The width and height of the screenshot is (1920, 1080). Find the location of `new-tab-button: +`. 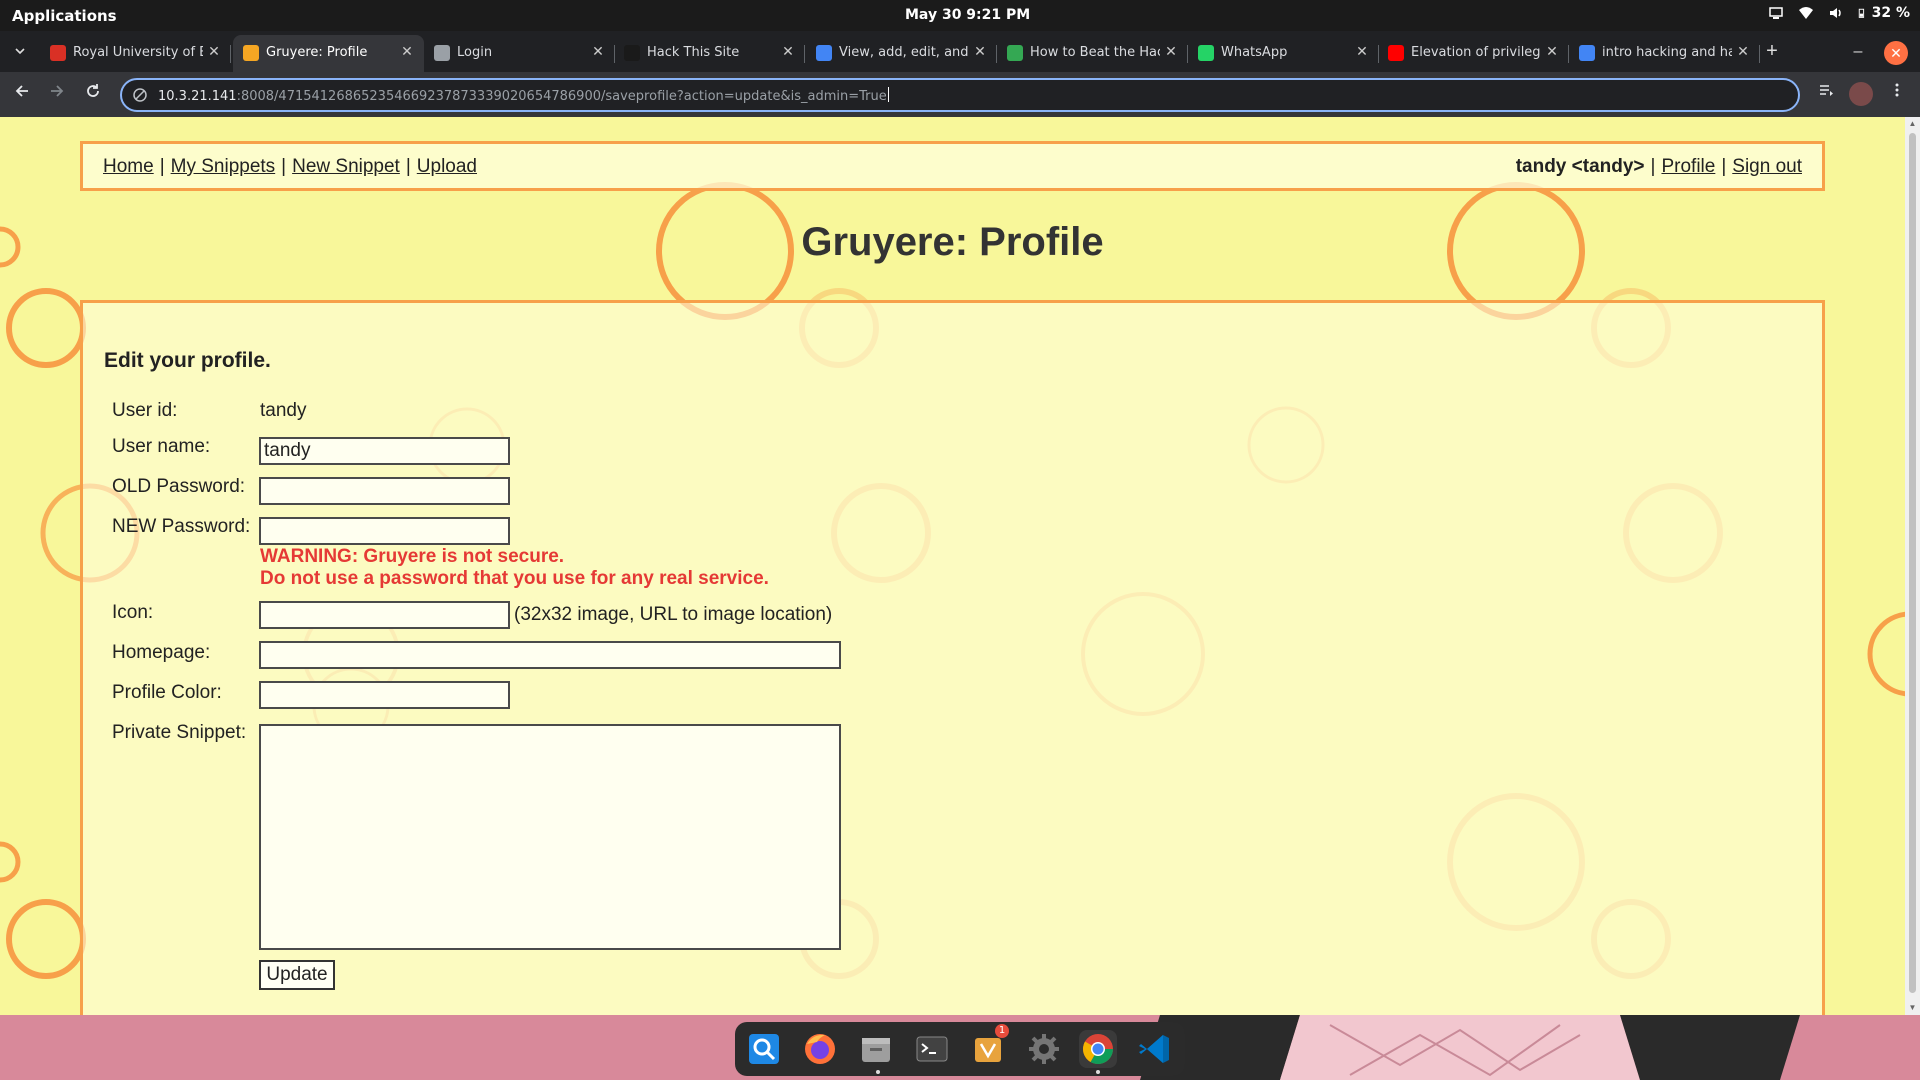

new-tab-button: + is located at coordinates (1772, 51).